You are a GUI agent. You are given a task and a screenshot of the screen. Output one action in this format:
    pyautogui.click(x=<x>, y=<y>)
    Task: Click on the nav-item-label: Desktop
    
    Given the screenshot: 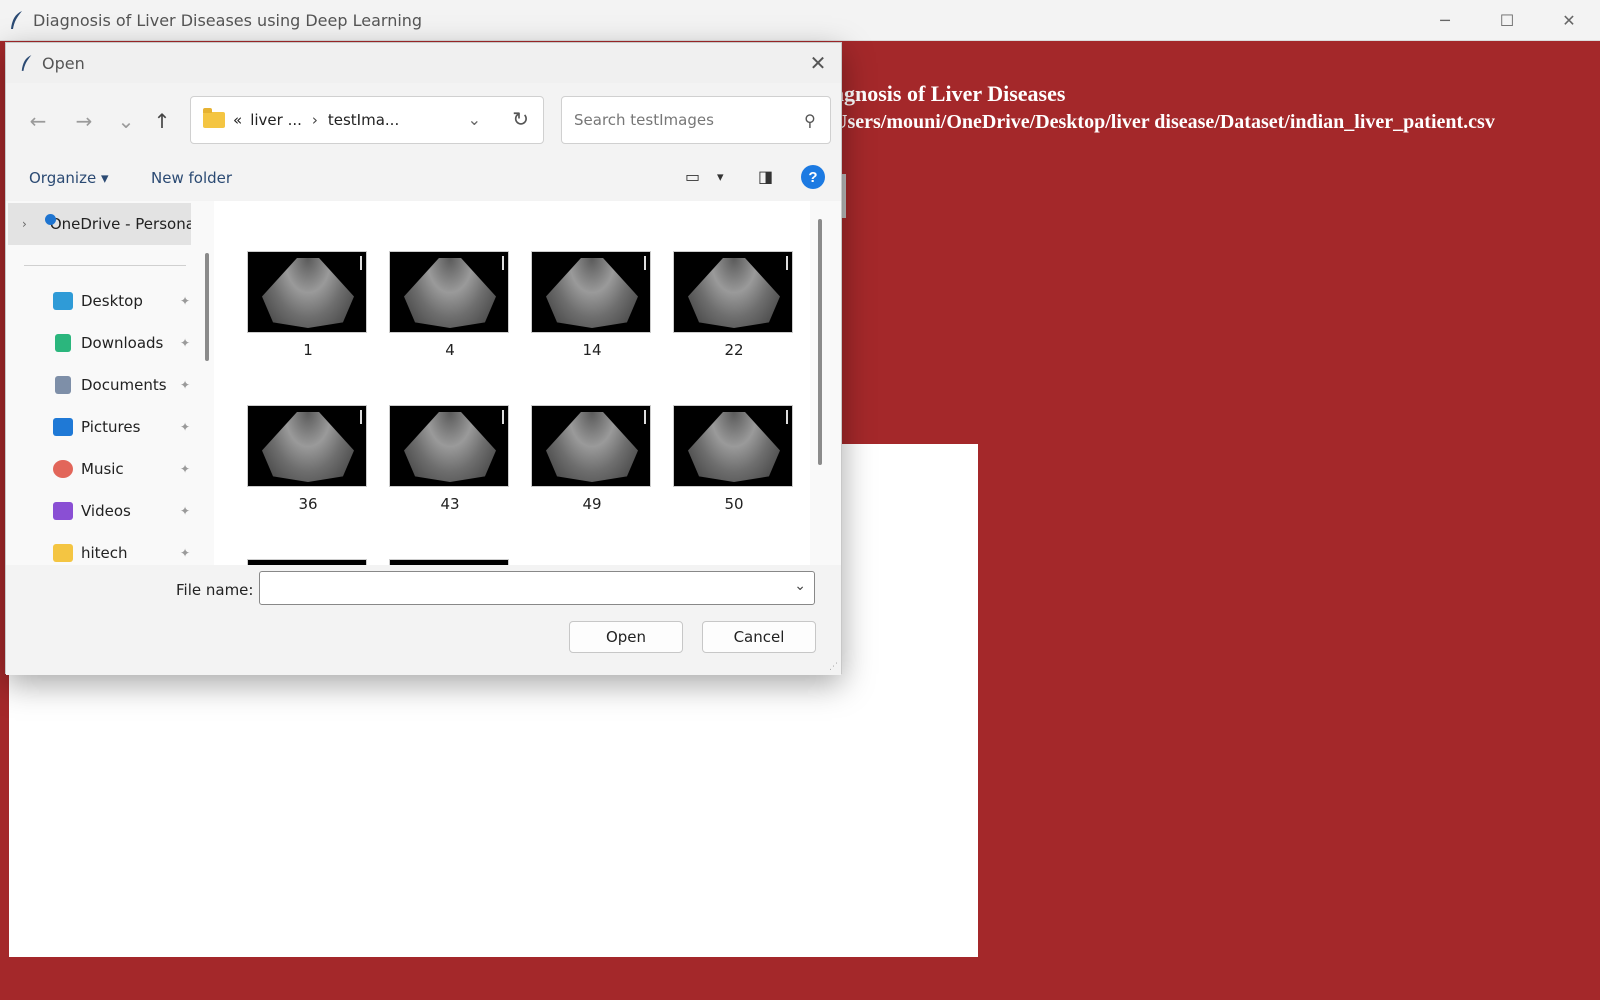 What is the action you would take?
    pyautogui.click(x=112, y=301)
    